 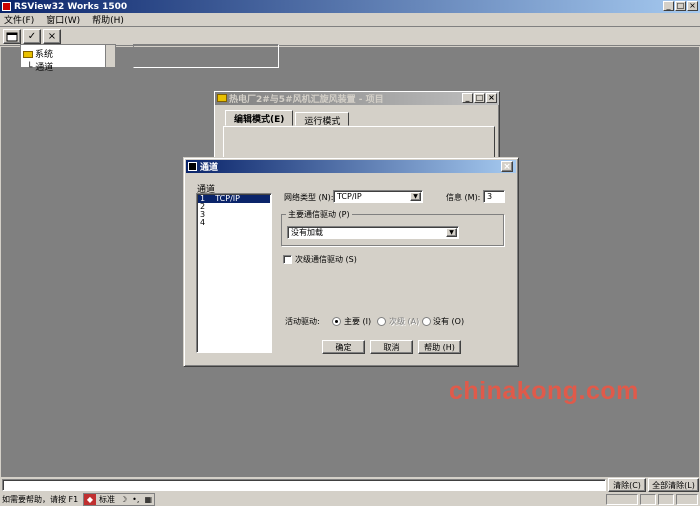 What do you see at coordinates (680, 6) in the screenshot?
I see `maximize-button: □` at bounding box center [680, 6].